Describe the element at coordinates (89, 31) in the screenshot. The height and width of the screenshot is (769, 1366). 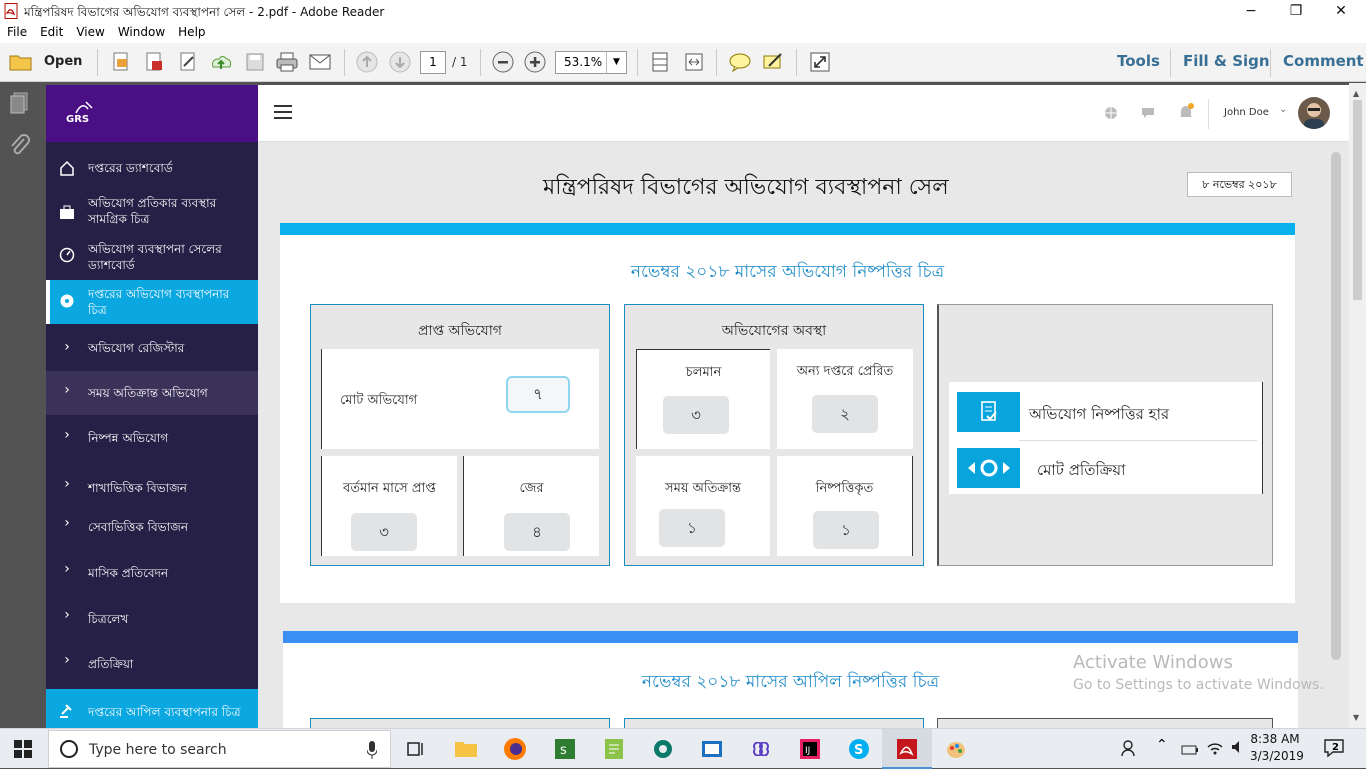
I see `menu-view: View` at that location.